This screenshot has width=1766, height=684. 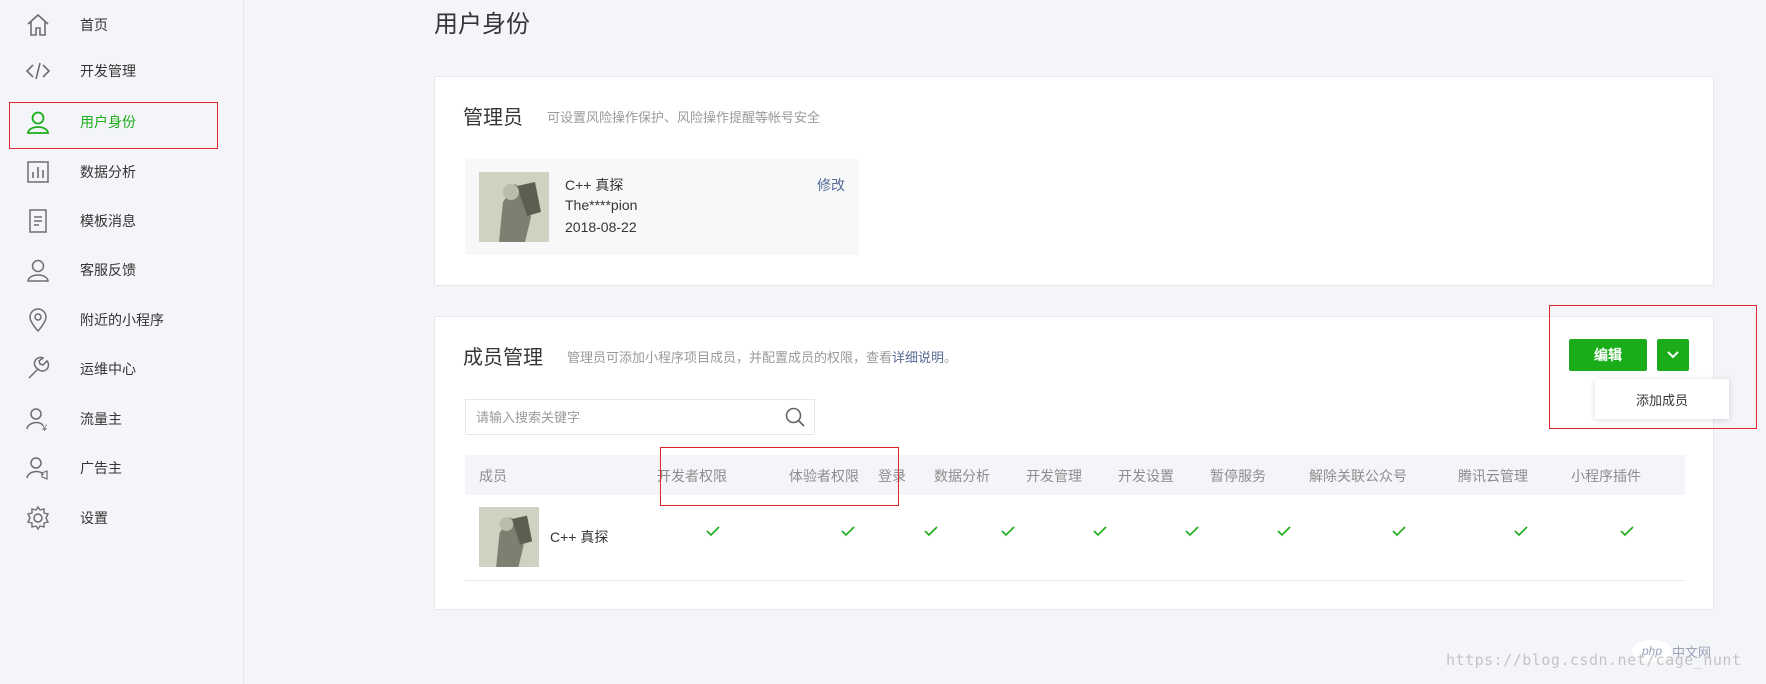 I want to click on wrench-icon, so click(x=38, y=369).